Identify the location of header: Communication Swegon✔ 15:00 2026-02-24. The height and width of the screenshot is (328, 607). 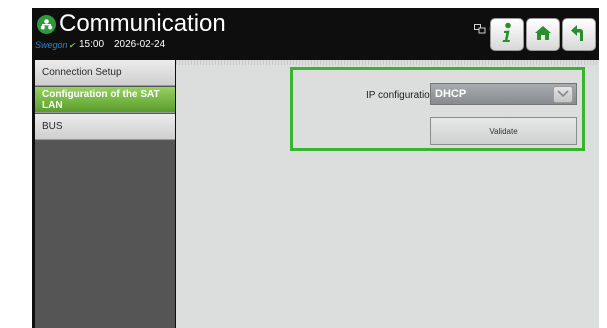
(315, 33).